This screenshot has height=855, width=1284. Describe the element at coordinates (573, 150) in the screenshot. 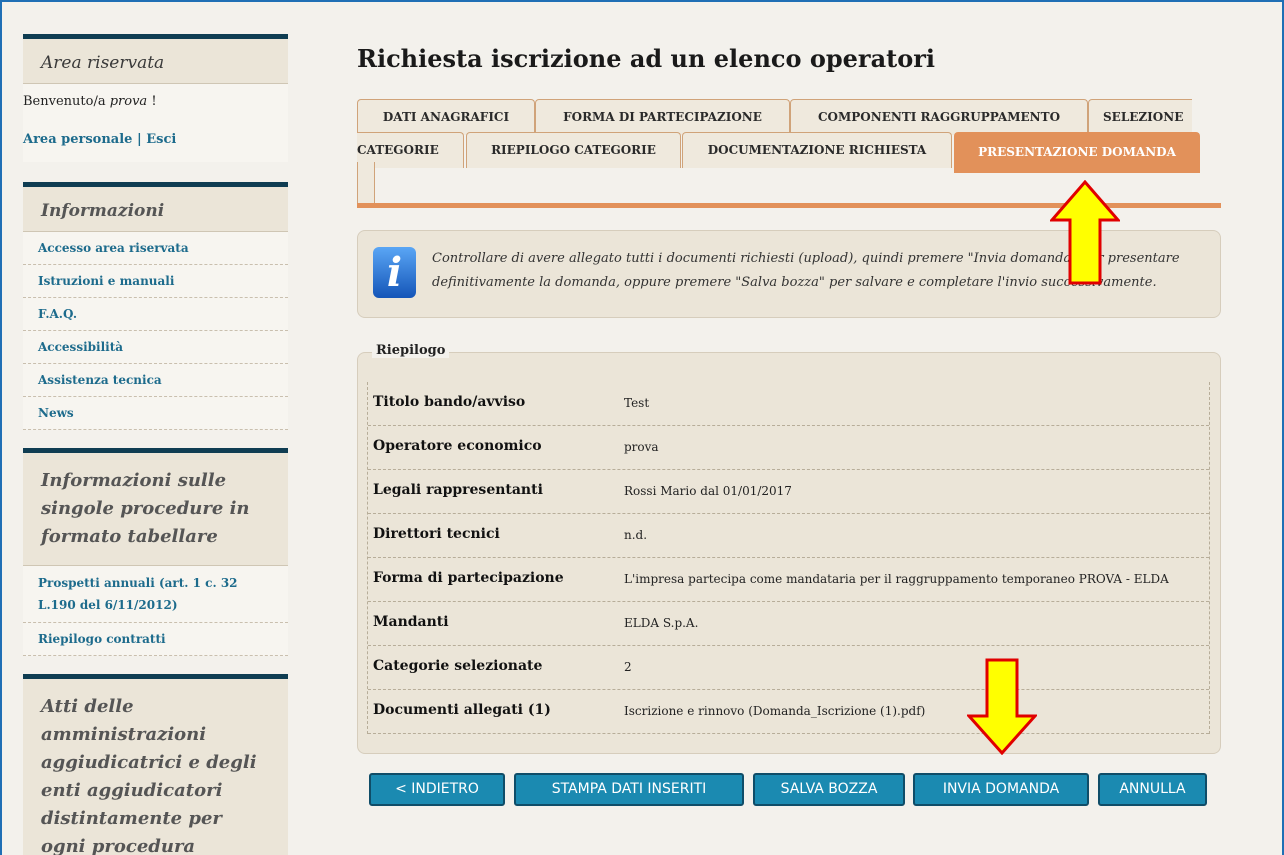

I see `tab-riepilogo-categorie: RIEPILOGO CATEGORIE` at that location.